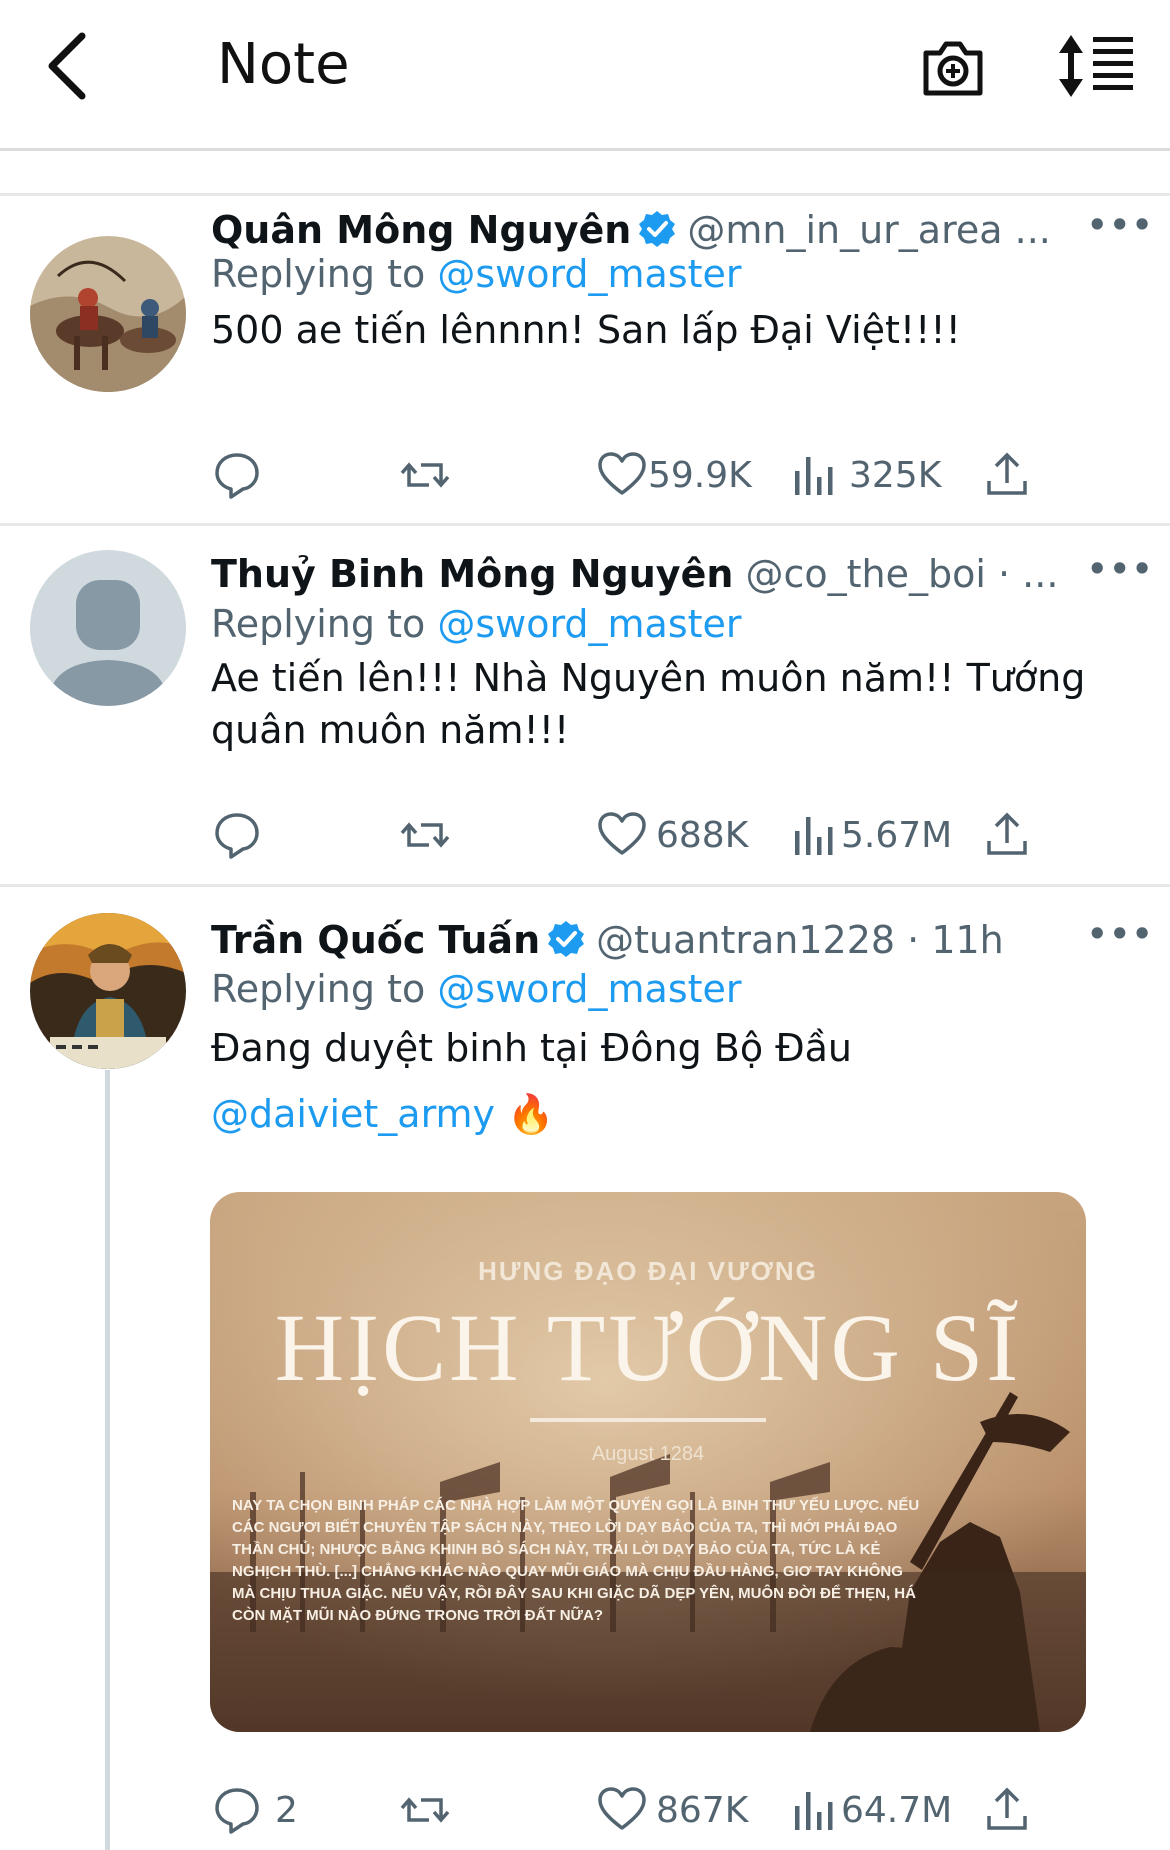 The image size is (1170, 1850). I want to click on like-button: 59.9K, so click(674, 475).